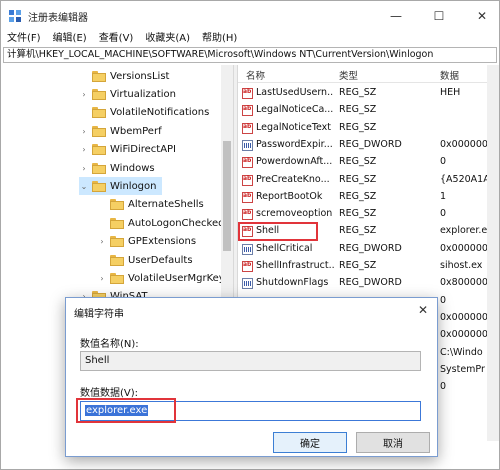 The width and height of the screenshot is (500, 470). Describe the element at coordinates (133, 186) in the screenshot. I see `tree-item-label: Winlogon` at that location.